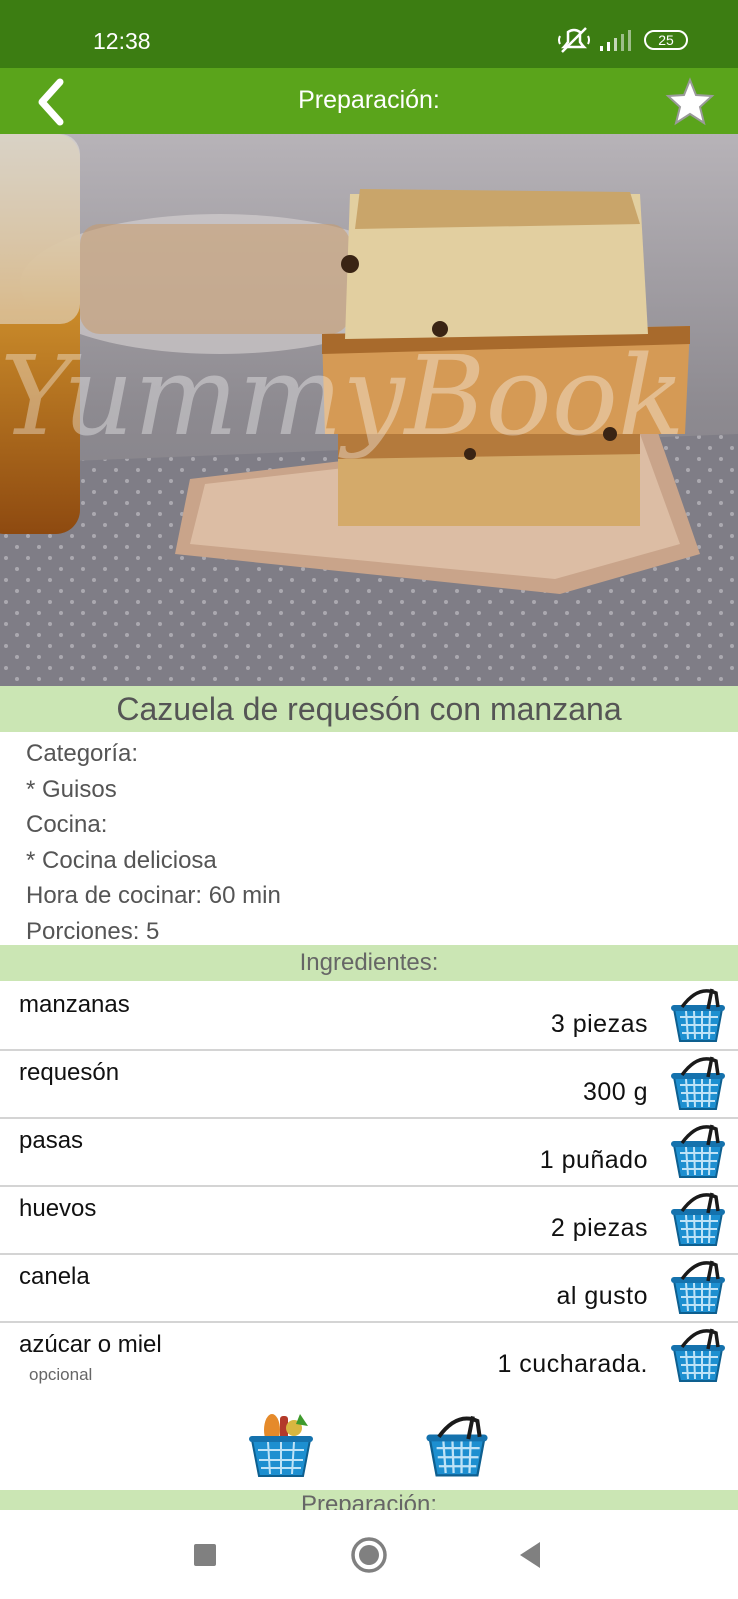 This screenshot has width=738, height=1599. I want to click on home-circle-icon, so click(369, 1555).